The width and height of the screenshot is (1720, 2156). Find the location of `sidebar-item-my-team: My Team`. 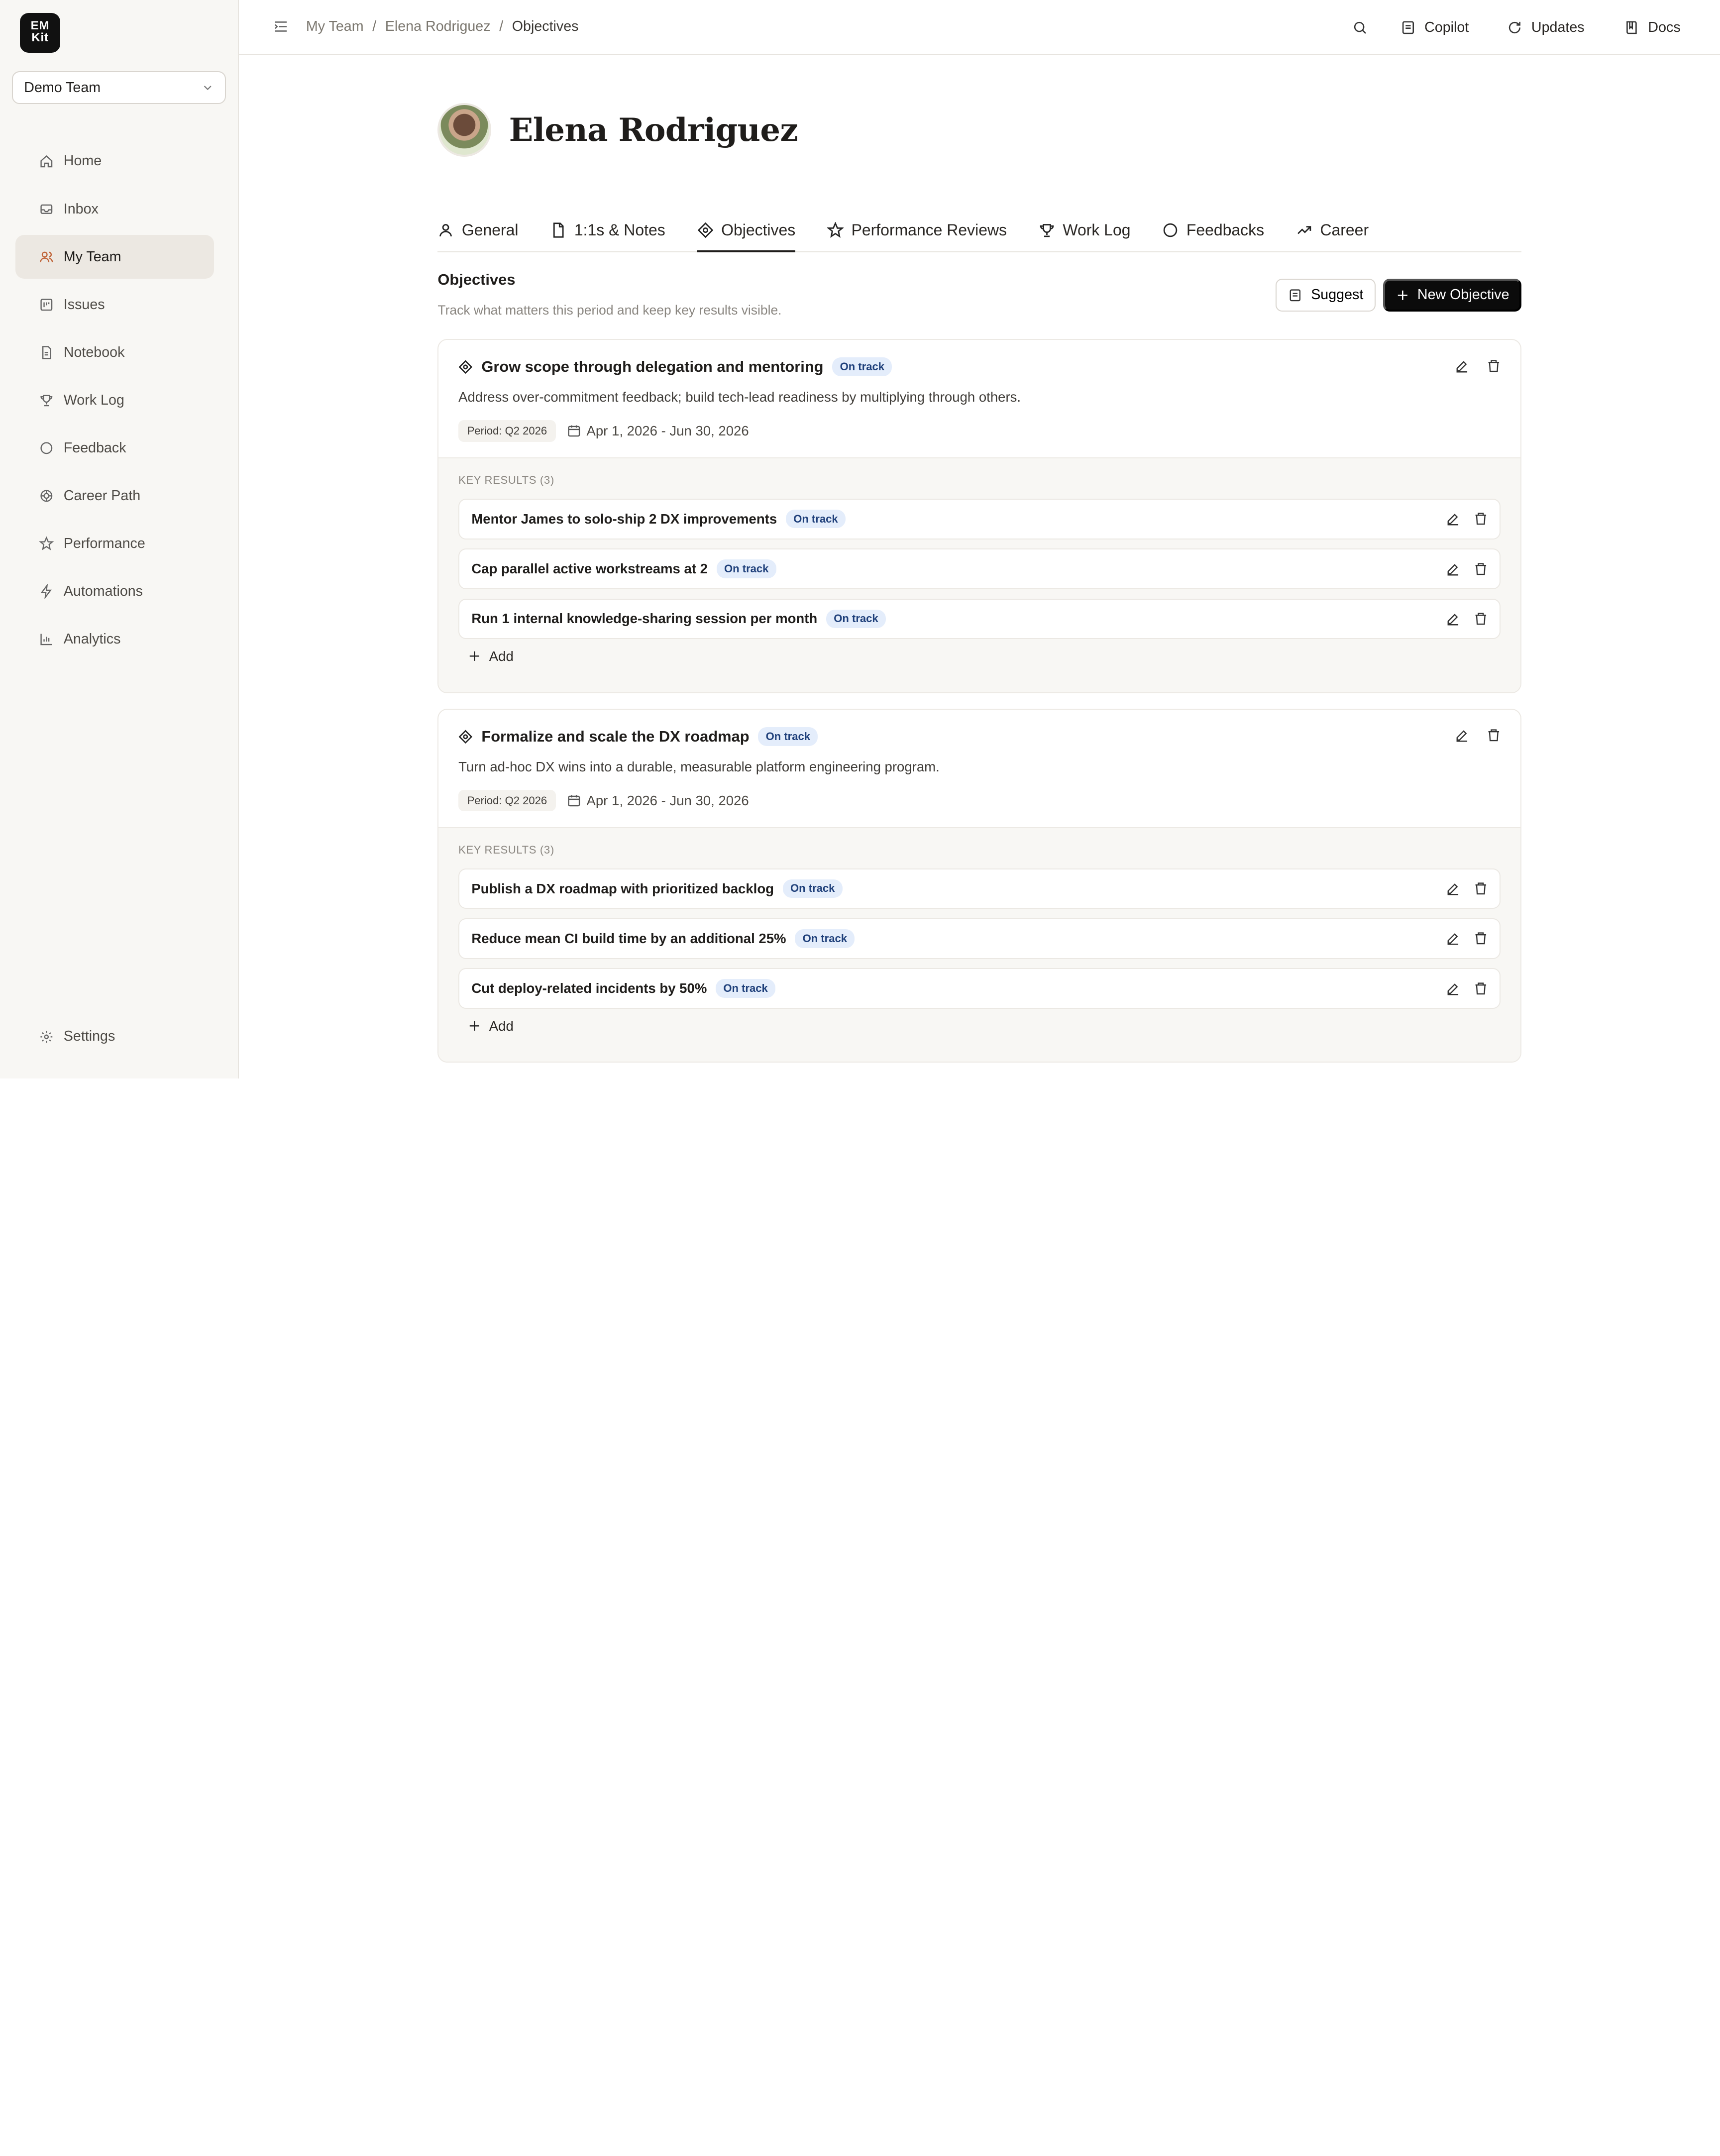

sidebar-item-my-team: My Team is located at coordinates (115, 257).